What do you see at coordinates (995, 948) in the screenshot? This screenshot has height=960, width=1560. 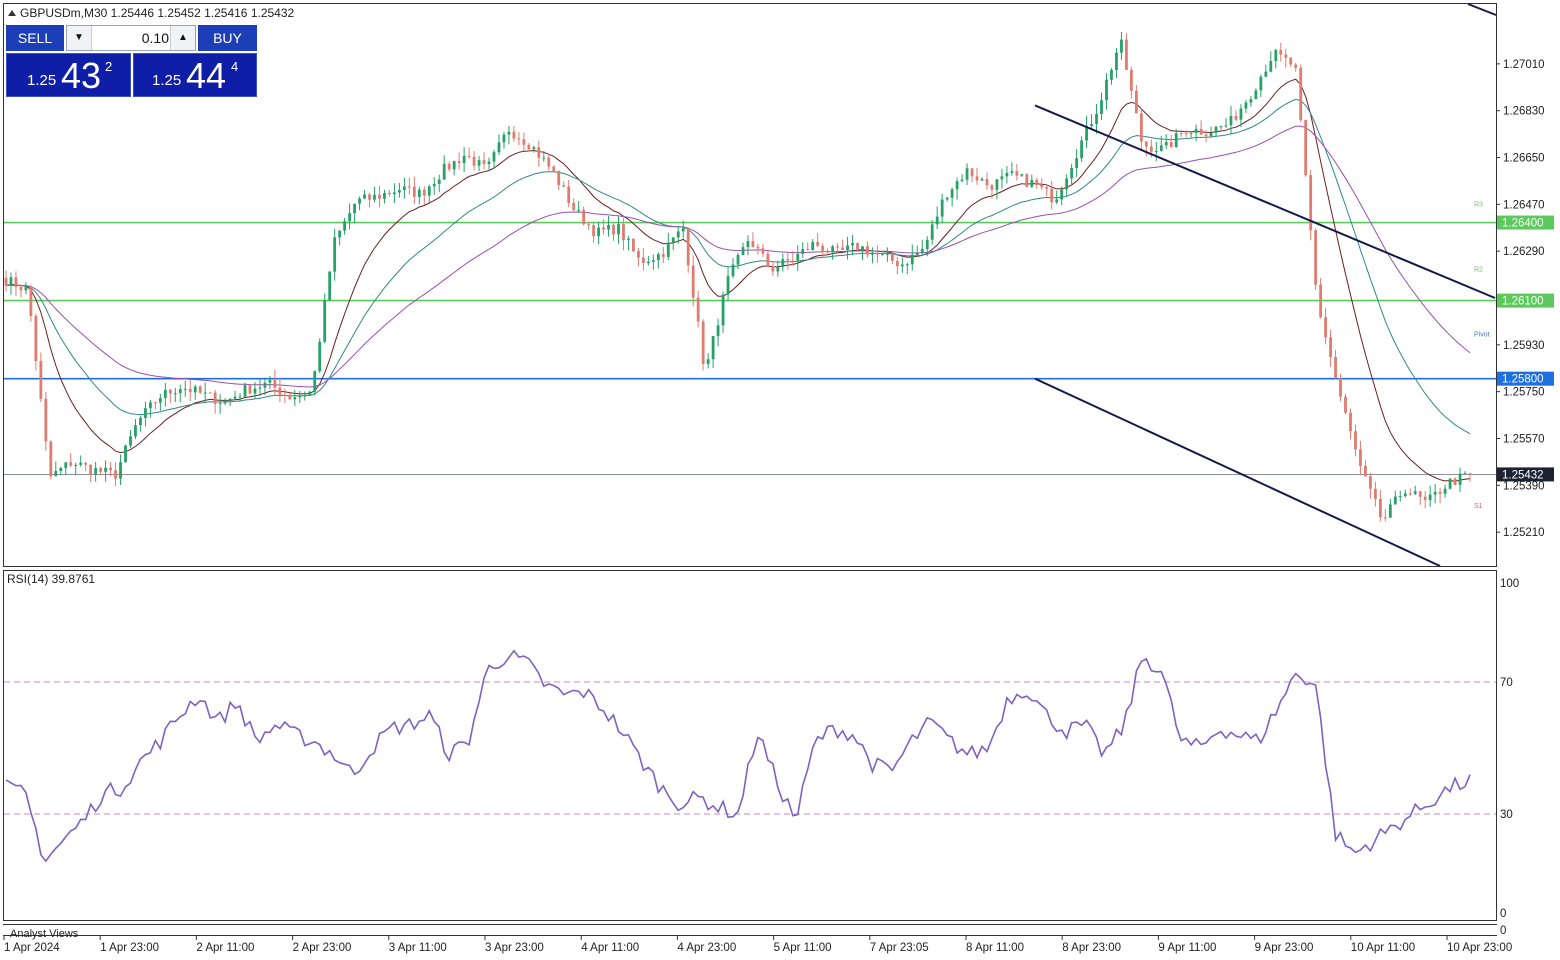 I see `time-tick-label: 8 Apr 11:00` at bounding box center [995, 948].